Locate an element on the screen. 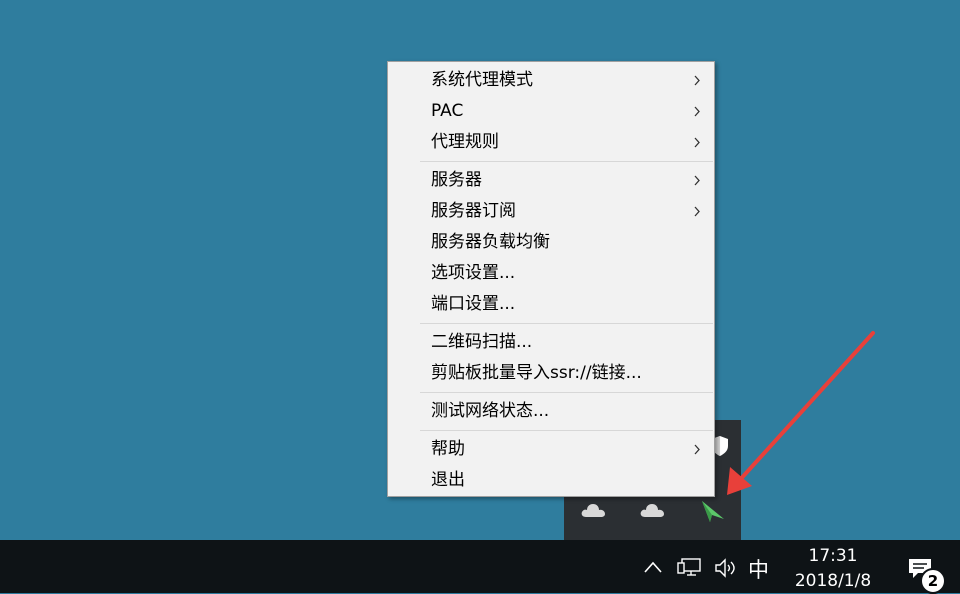 The width and height of the screenshot is (960, 594). menu-item-label: 服务器订阅 is located at coordinates (473, 211).